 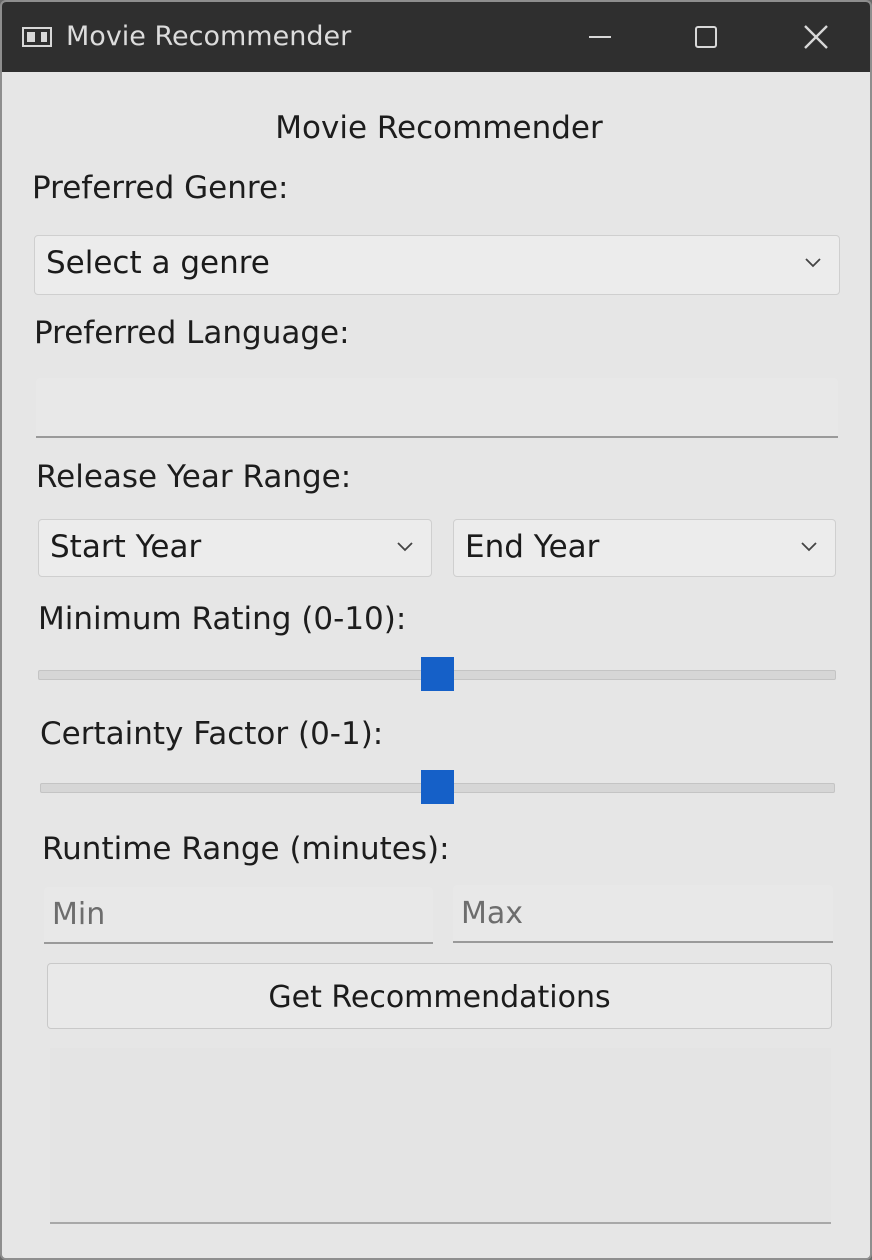 What do you see at coordinates (246, 849) in the screenshot?
I see `runtime-label: Runtime Range (minutes):` at bounding box center [246, 849].